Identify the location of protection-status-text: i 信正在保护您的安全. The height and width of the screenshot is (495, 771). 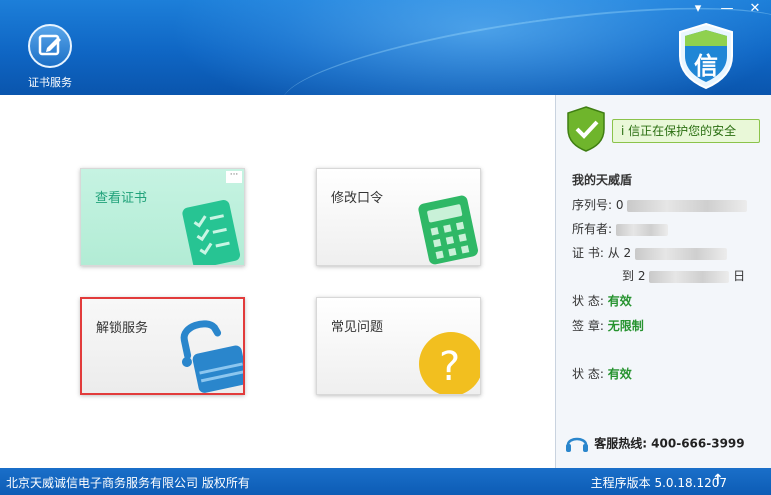
(686, 131).